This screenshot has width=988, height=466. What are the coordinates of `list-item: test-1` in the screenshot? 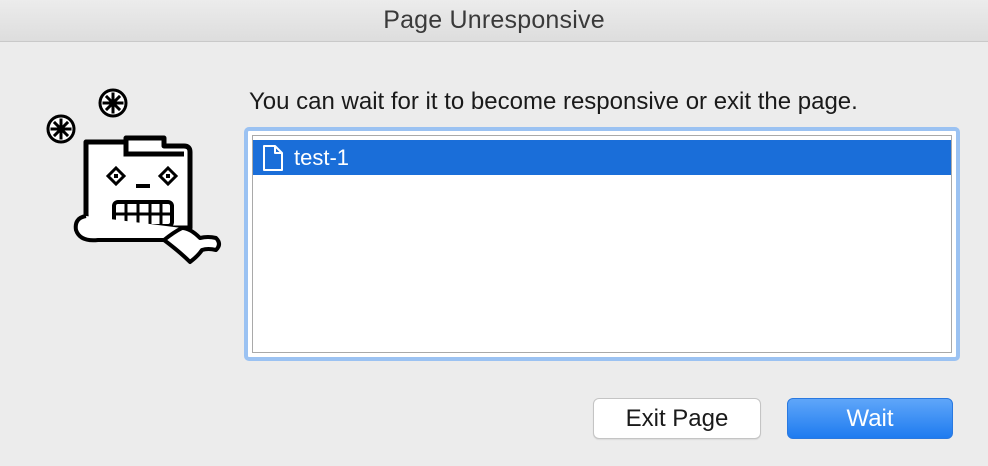 It's located at (602, 157).